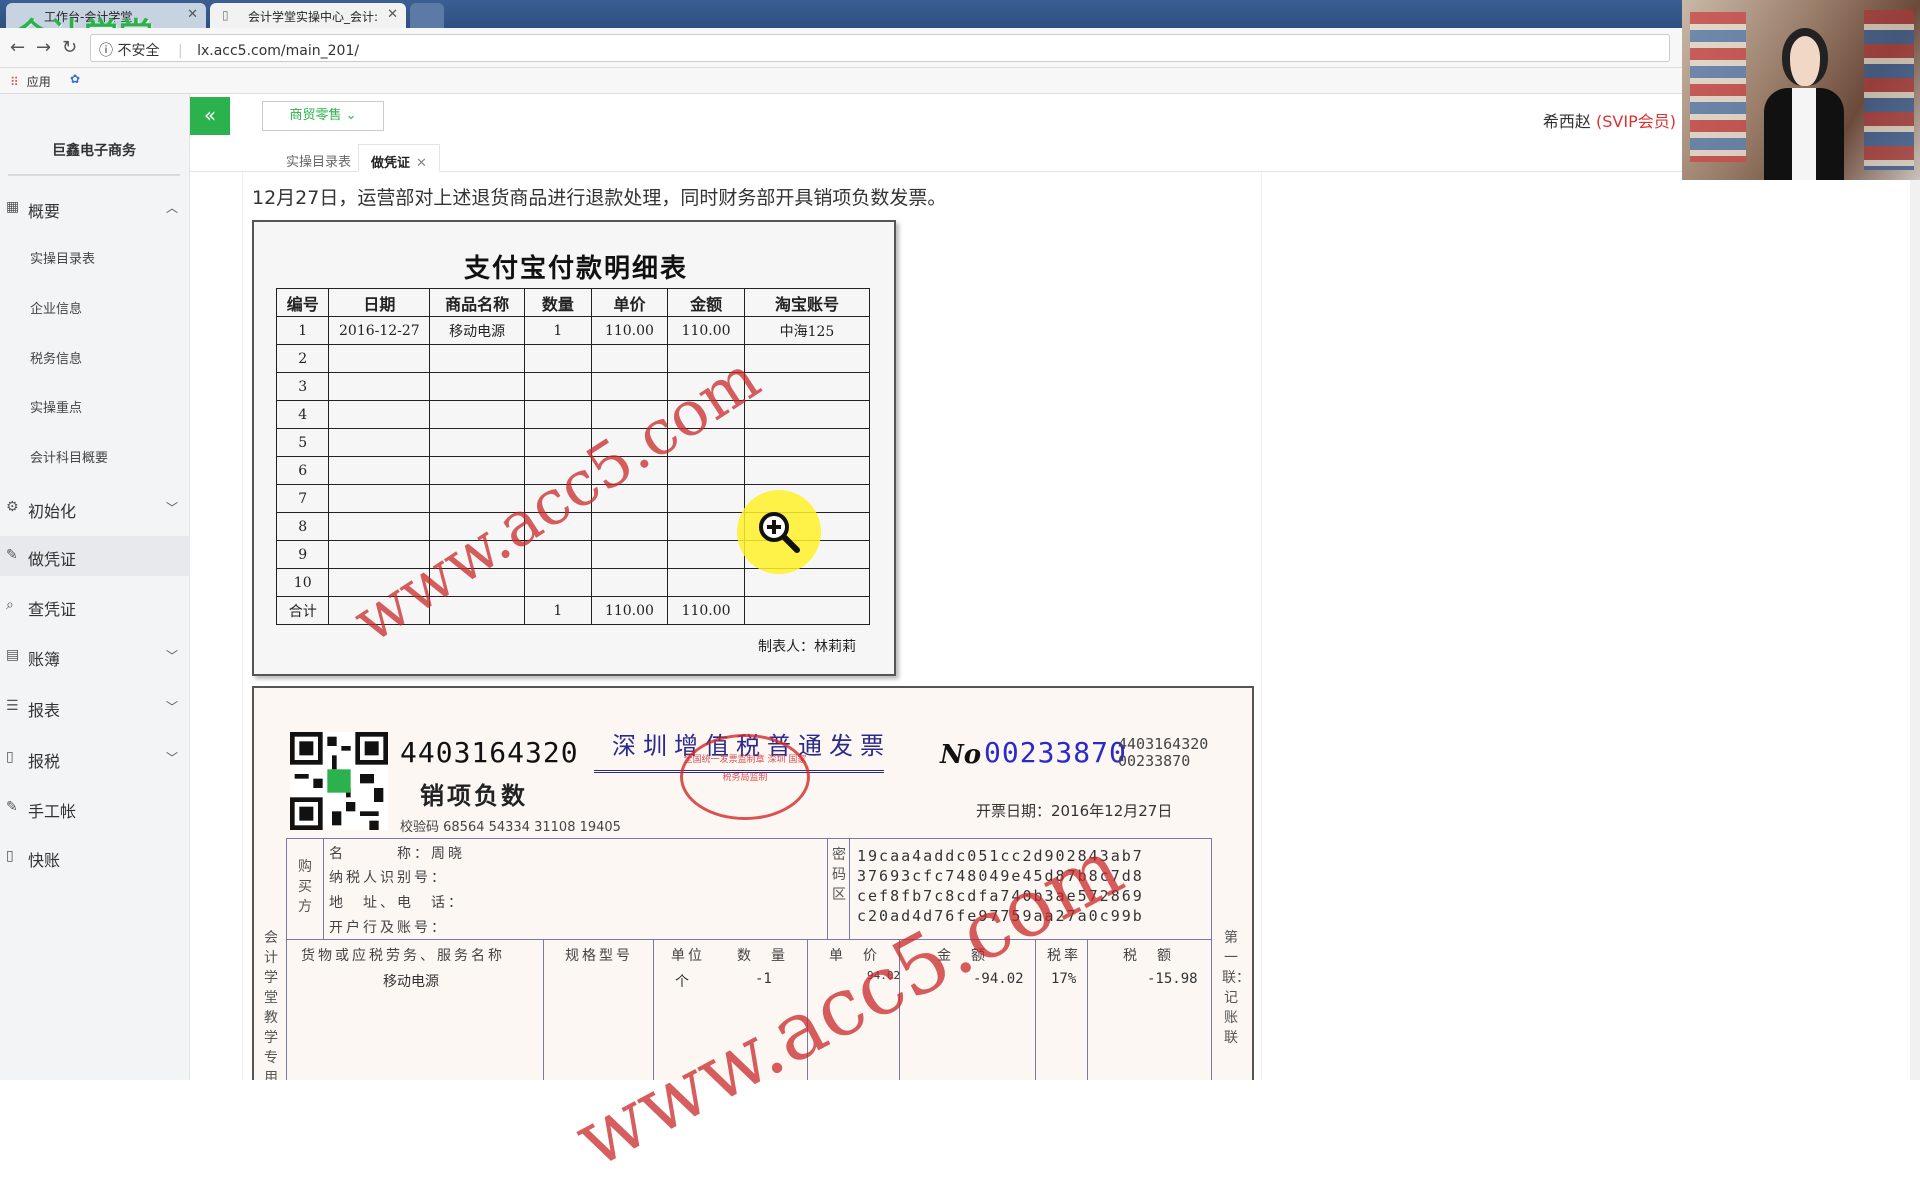 The image size is (1920, 1186). Describe the element at coordinates (95, 208) in the screenshot. I see `sidebar-item-overview: ▦ 概要 ︿` at that location.